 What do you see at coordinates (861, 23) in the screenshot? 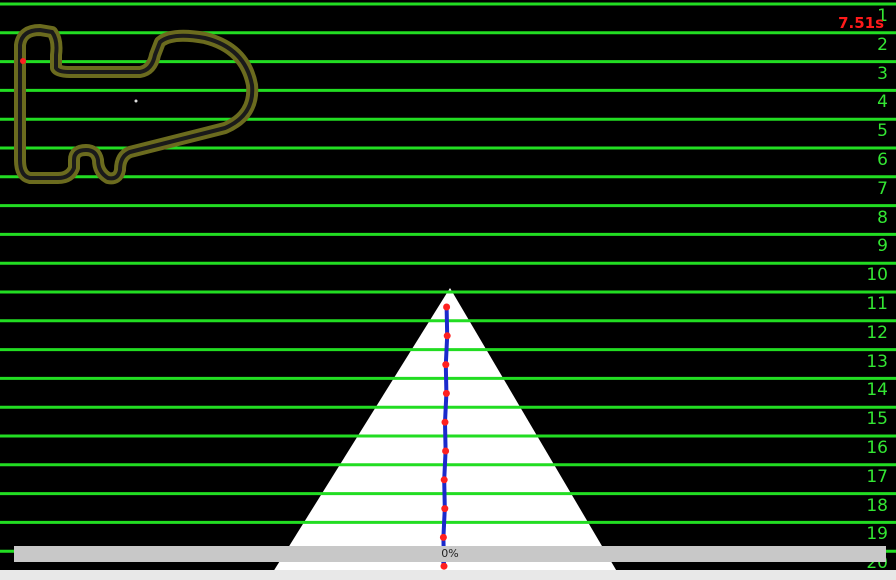
I see `lap-timer: 7.51s` at bounding box center [861, 23].